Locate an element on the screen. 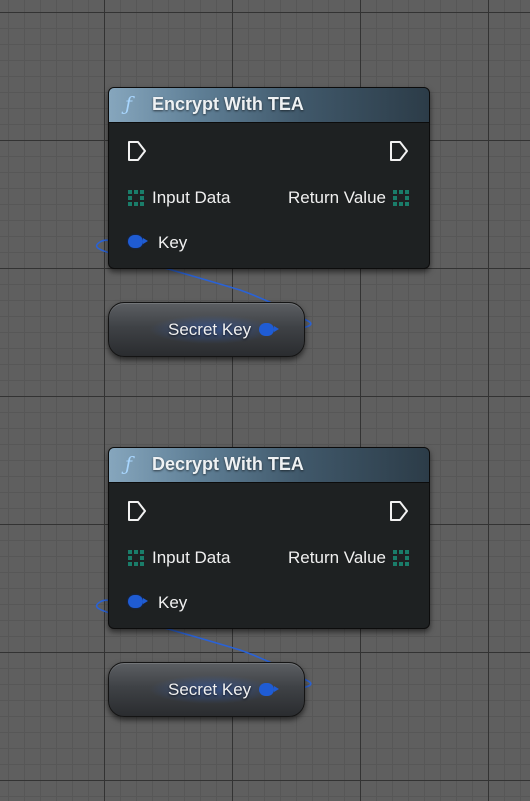 The height and width of the screenshot is (801, 530). node-header: ƒ Decrypt With TEA is located at coordinates (269, 465).